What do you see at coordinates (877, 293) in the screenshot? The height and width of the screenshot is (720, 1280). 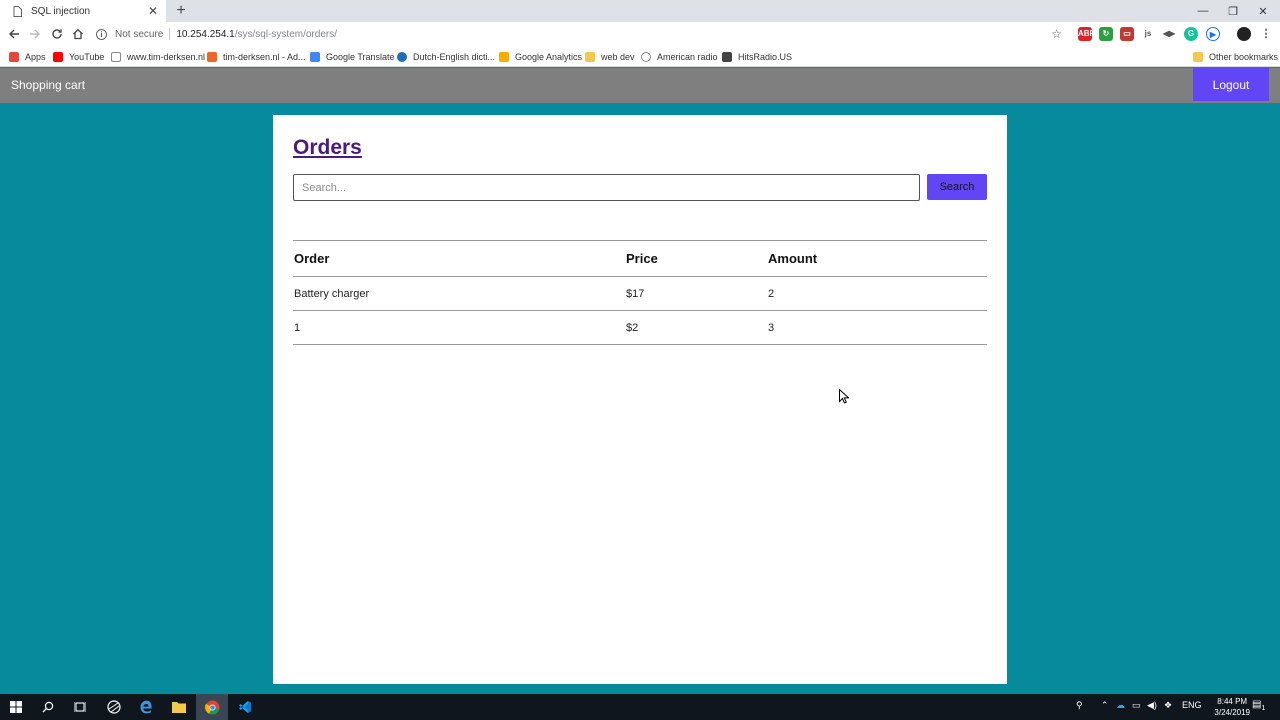 I see `cell-amount: 2` at bounding box center [877, 293].